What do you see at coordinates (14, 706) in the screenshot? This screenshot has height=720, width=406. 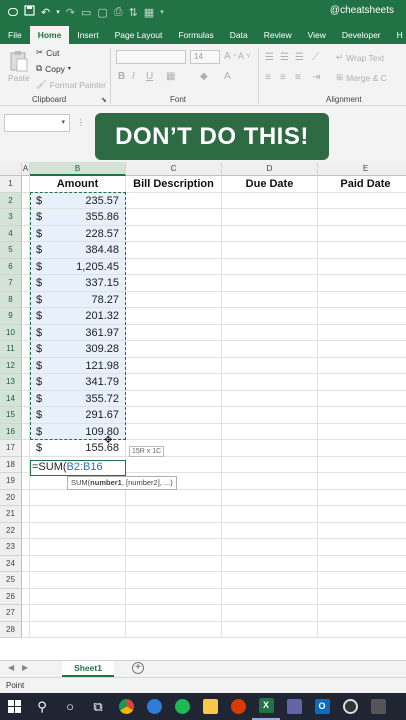 I see `windows-start-icon` at bounding box center [14, 706].